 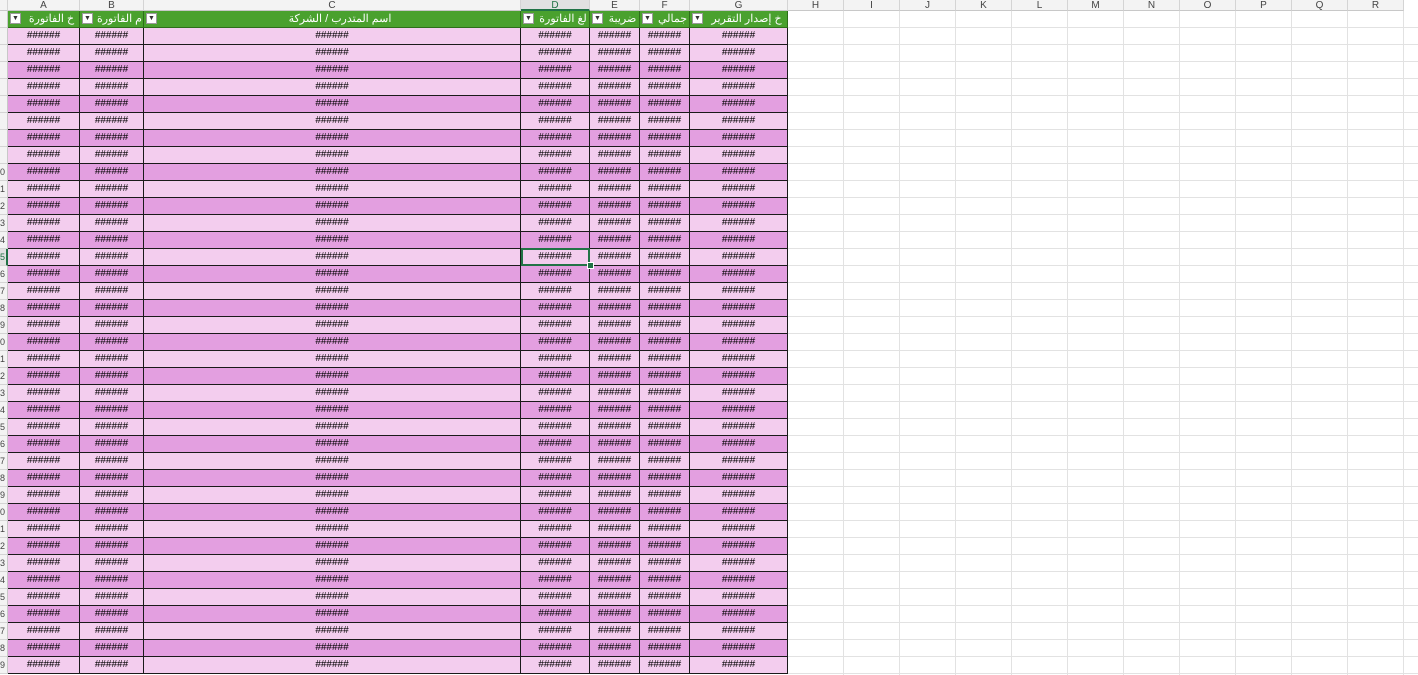 I want to click on column-header-n: N, so click(x=1152, y=5).